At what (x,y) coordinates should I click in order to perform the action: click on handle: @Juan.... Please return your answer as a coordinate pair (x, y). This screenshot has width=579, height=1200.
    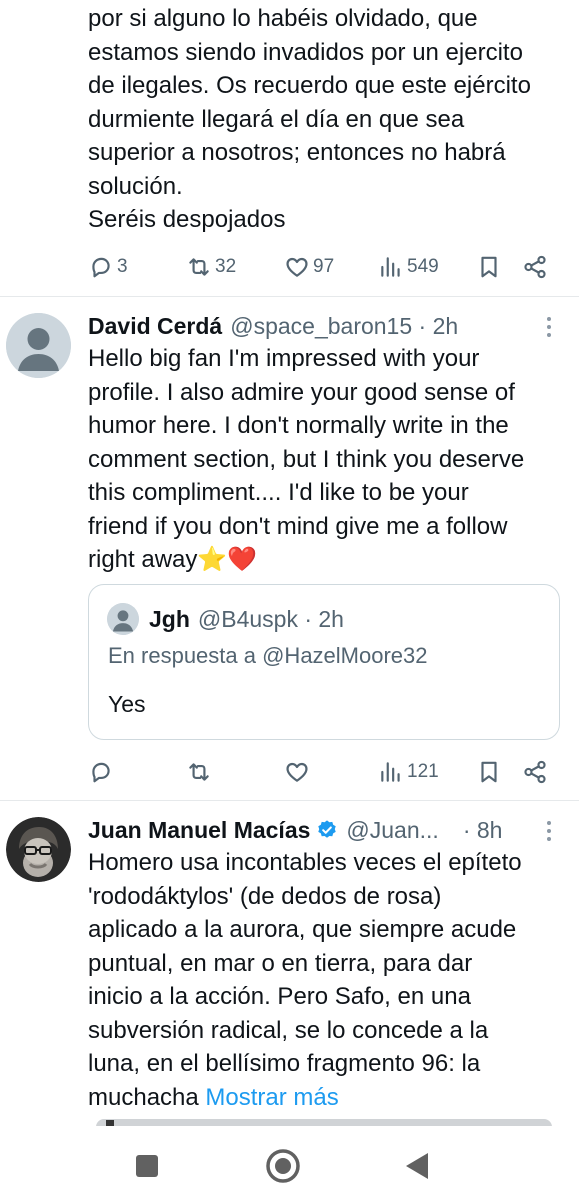
    Looking at the image, I should click on (392, 830).